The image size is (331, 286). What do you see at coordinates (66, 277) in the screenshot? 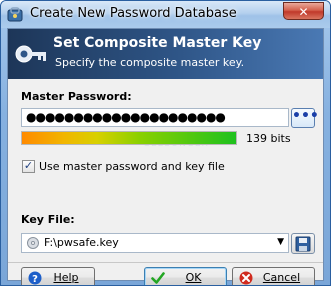
I see `help-button-label: Help` at bounding box center [66, 277].